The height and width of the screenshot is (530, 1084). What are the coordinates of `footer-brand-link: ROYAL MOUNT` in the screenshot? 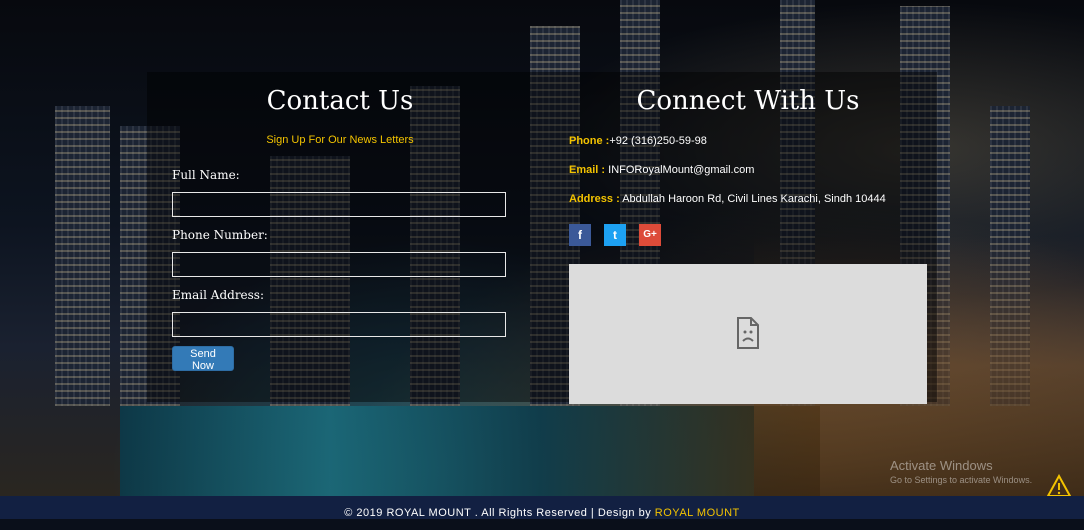 It's located at (697, 513).